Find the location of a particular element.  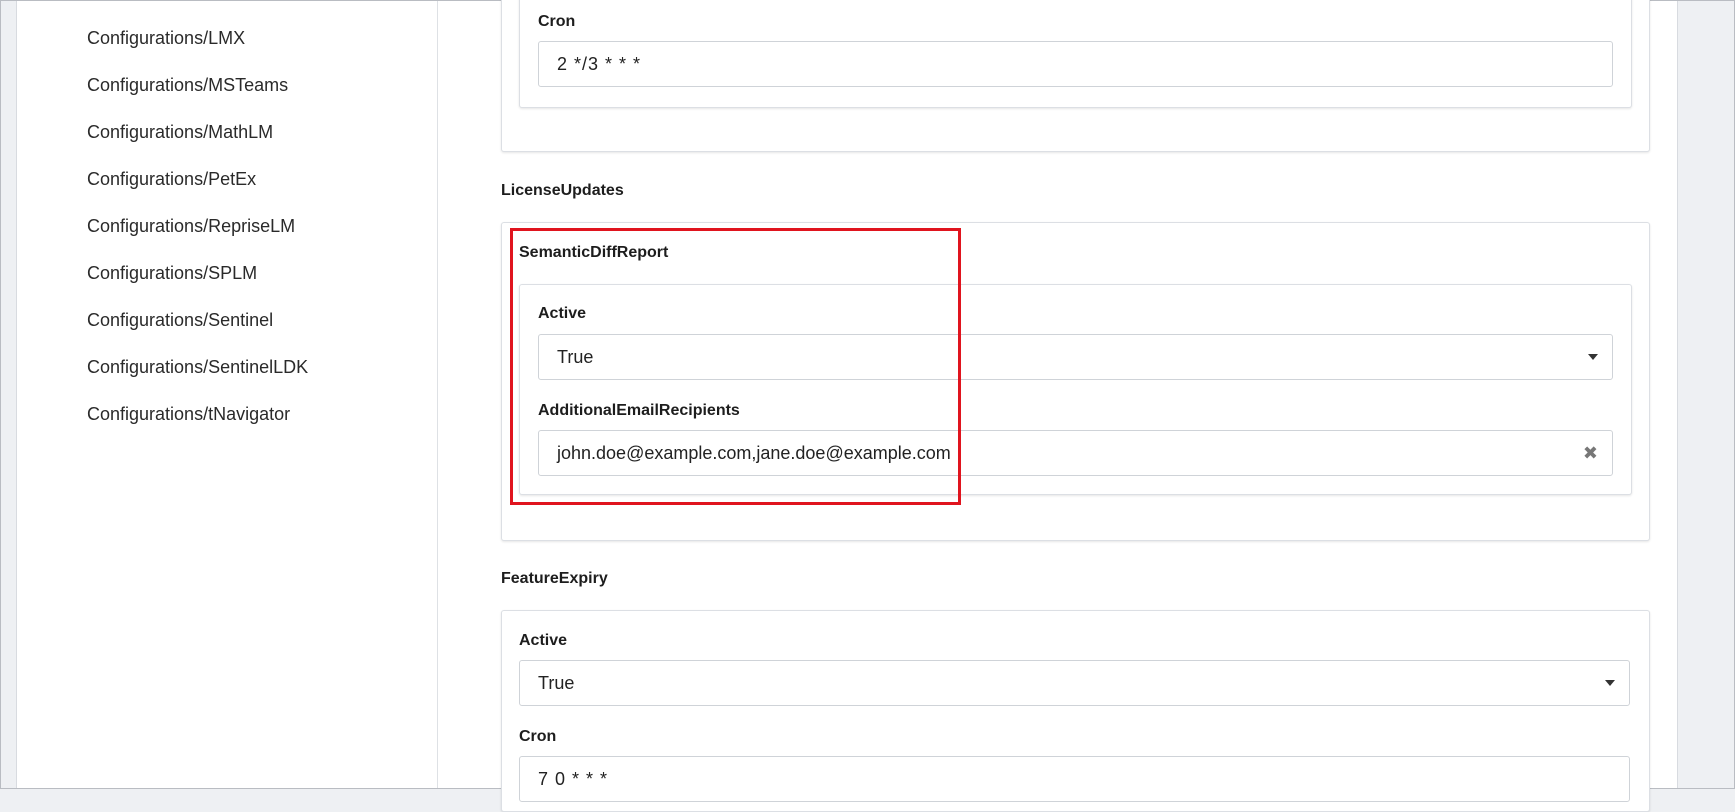

sidebar-item-msteams: Configurations/MSTeams is located at coordinates (187, 85).